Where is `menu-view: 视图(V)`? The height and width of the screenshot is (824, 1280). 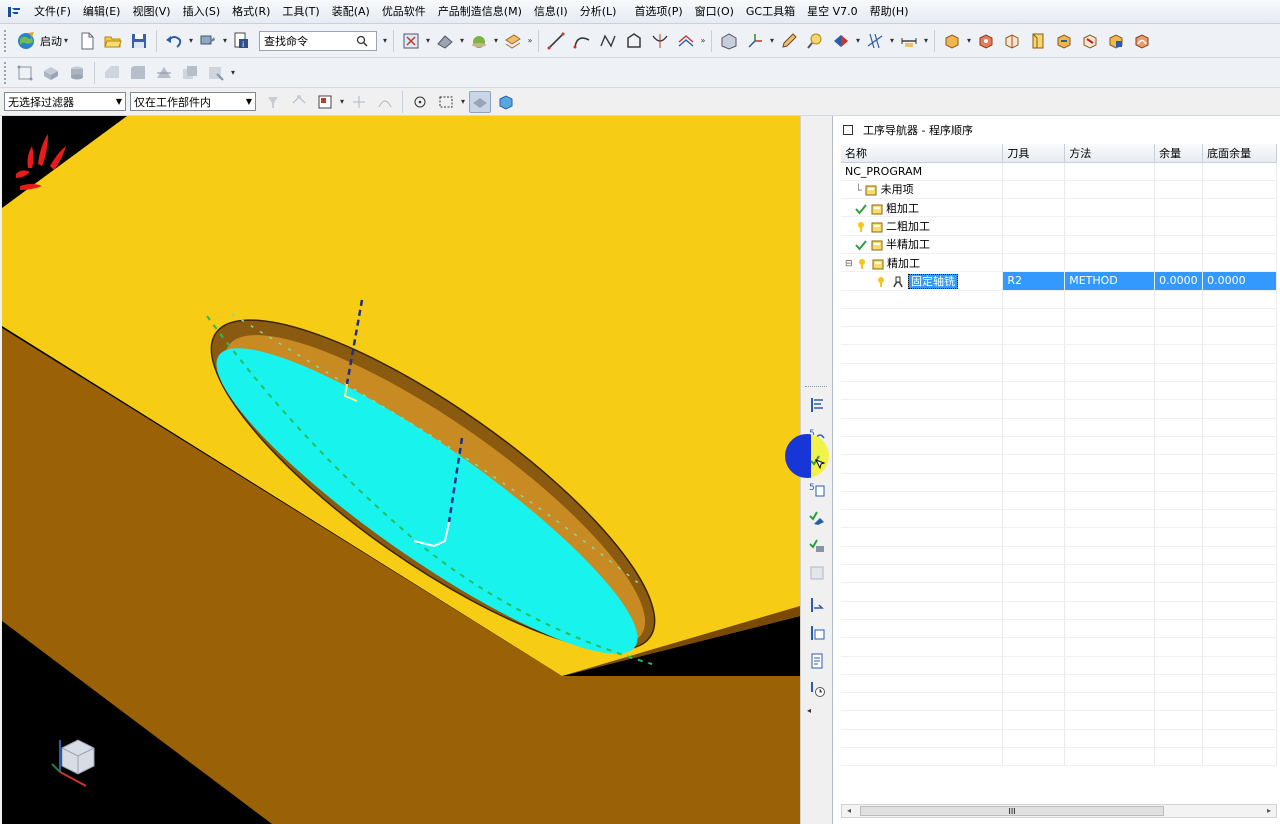
menu-view: 视图(V) is located at coordinates (151, 12).